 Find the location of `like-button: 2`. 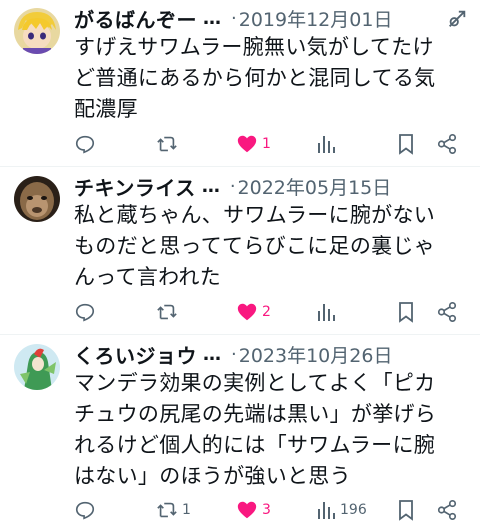

like-button: 2 is located at coordinates (253, 312).